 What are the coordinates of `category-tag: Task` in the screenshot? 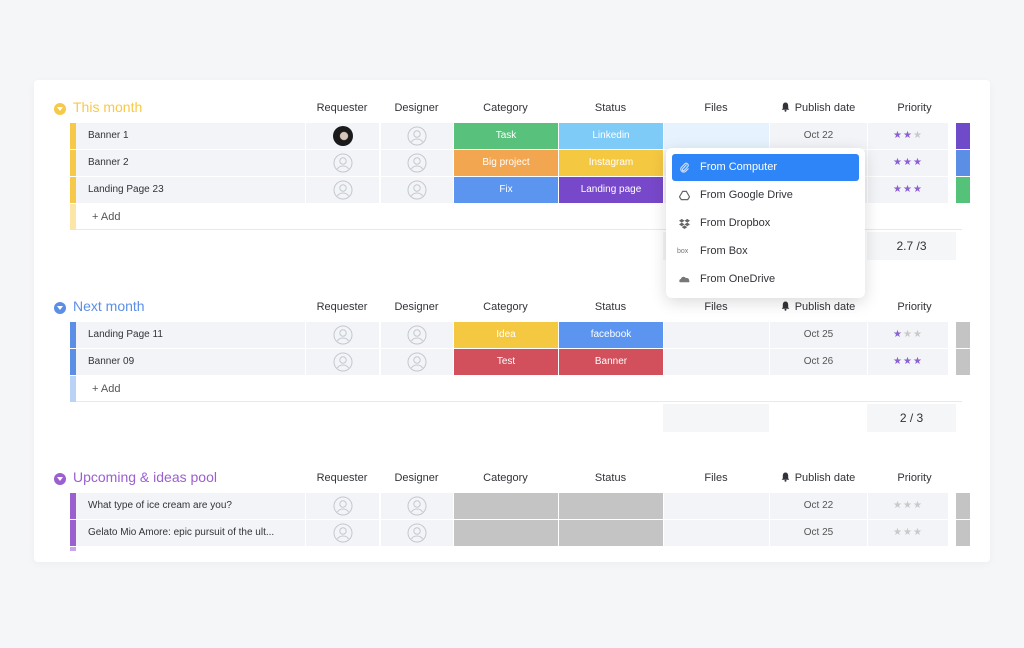 It's located at (505, 136).